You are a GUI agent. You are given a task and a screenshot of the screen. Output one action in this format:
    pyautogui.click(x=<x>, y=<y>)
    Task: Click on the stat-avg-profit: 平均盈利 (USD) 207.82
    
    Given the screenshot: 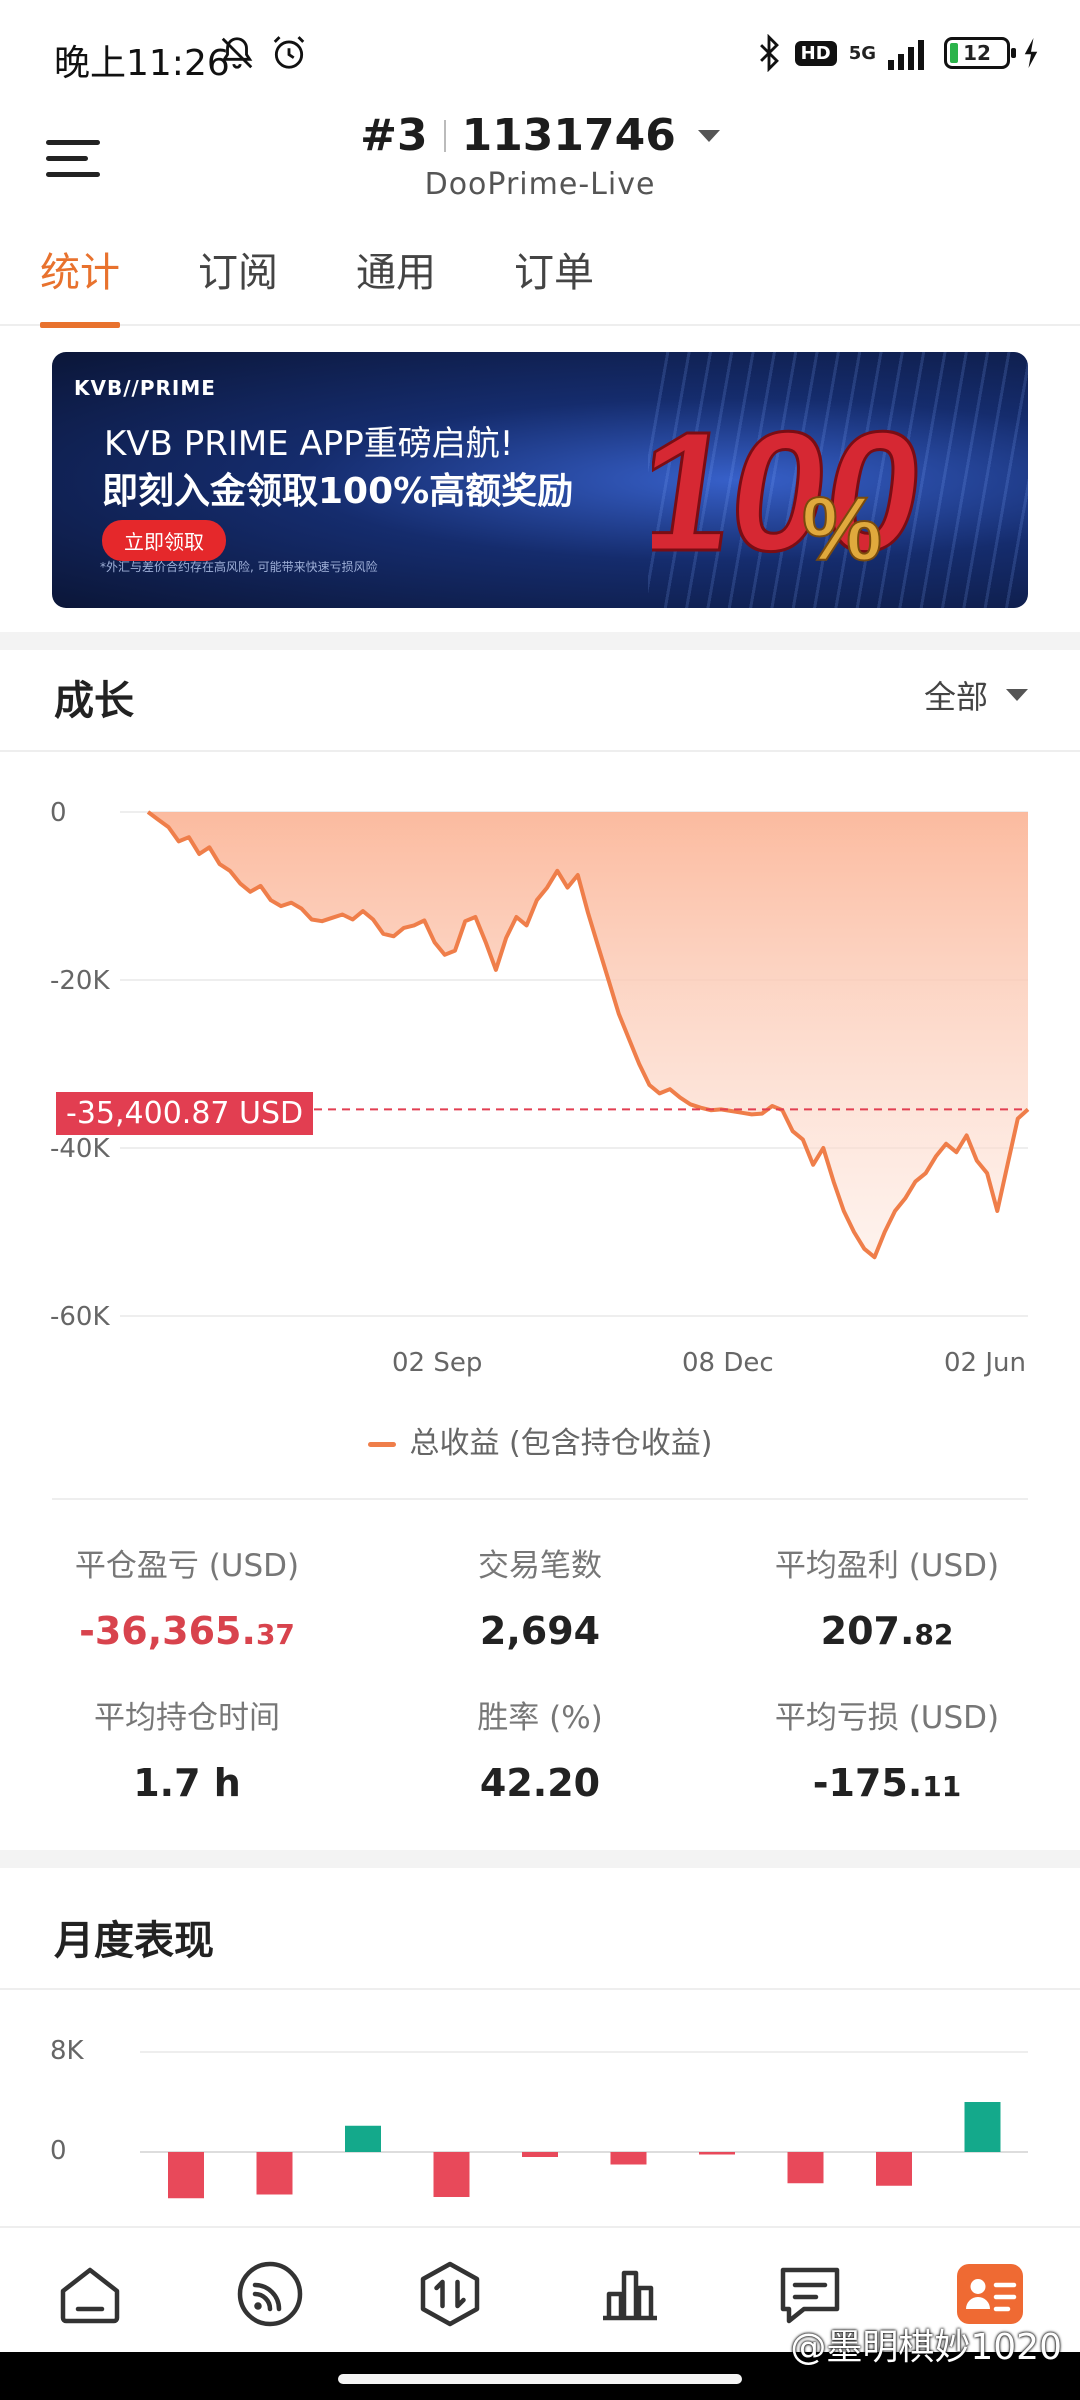 What is the action you would take?
    pyautogui.click(x=887, y=1596)
    